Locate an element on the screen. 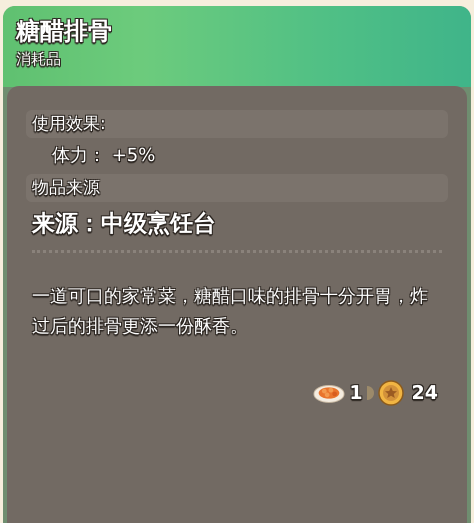 Image resolution: width=474 pixels, height=523 pixels. section-heading: 物品来源 is located at coordinates (237, 188).